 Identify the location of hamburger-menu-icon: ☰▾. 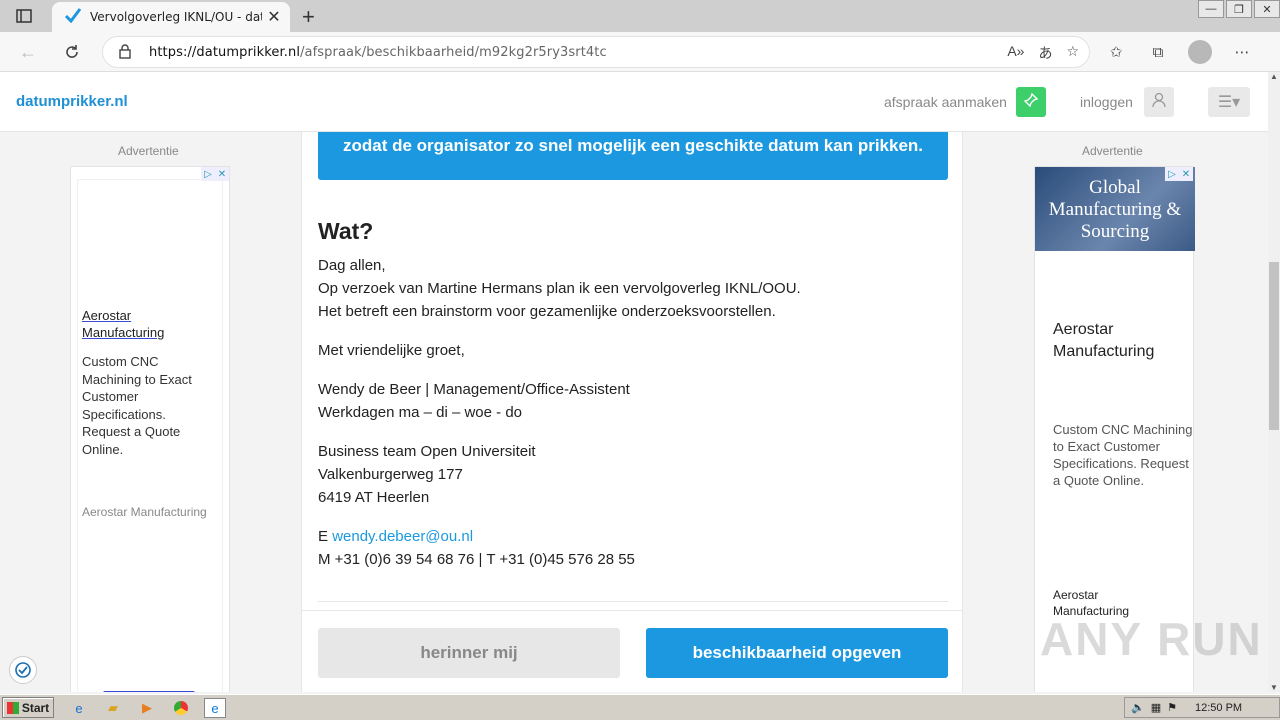
(1229, 102).